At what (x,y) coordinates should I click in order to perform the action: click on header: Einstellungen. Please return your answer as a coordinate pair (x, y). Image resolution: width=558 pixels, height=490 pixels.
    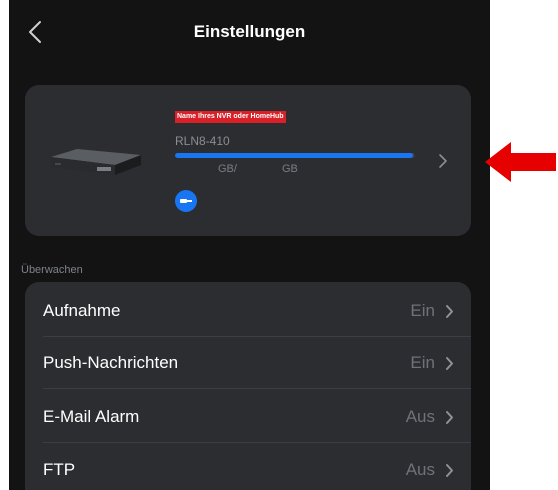
    Looking at the image, I should click on (249, 35).